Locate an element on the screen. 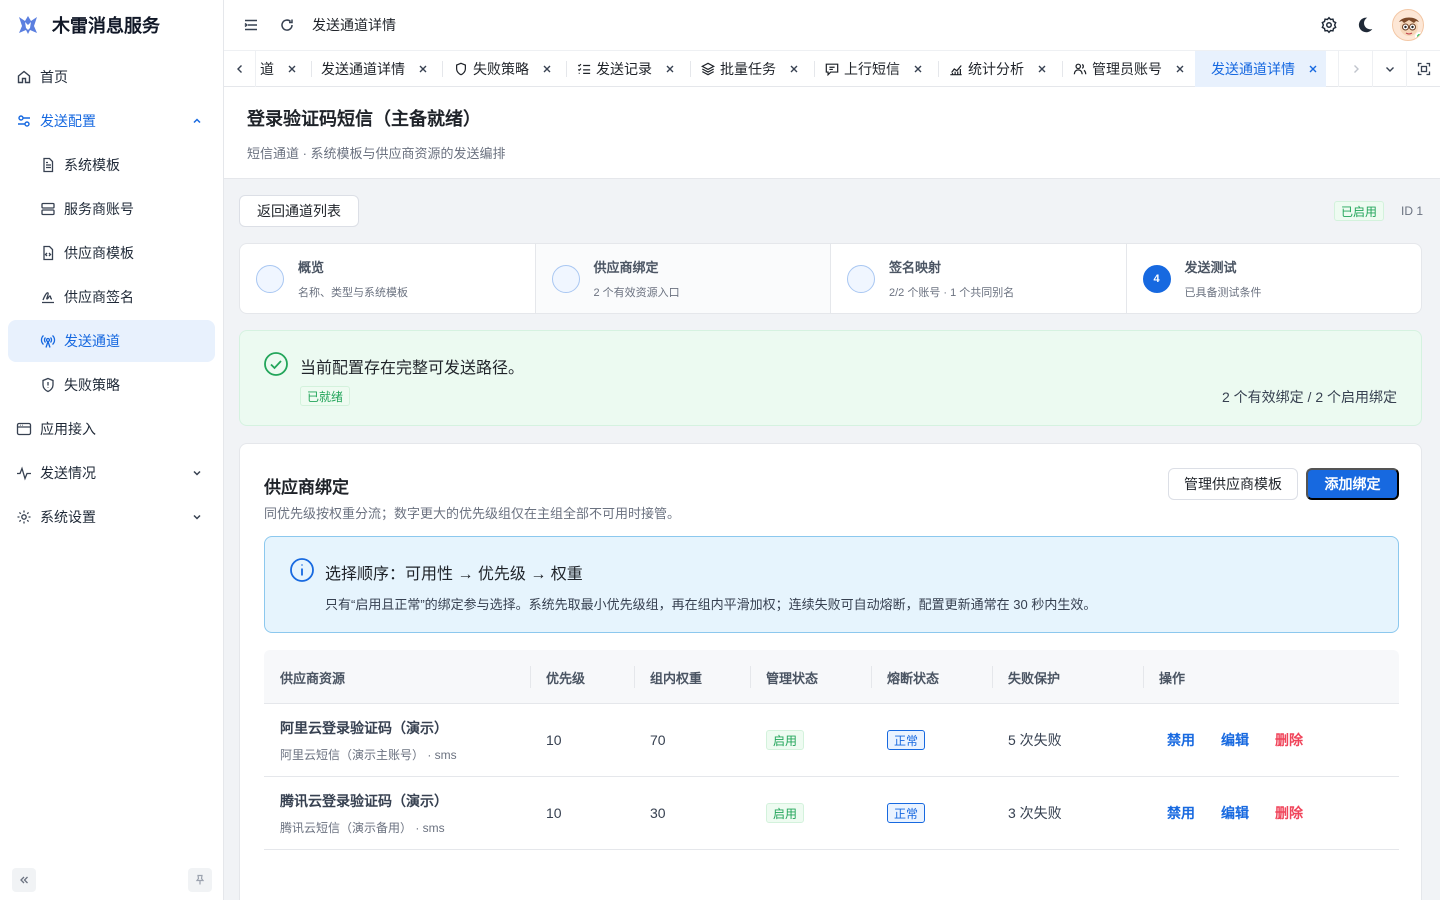 The width and height of the screenshot is (1440, 900). sidebar-item-label: 发送情况 is located at coordinates (68, 473).